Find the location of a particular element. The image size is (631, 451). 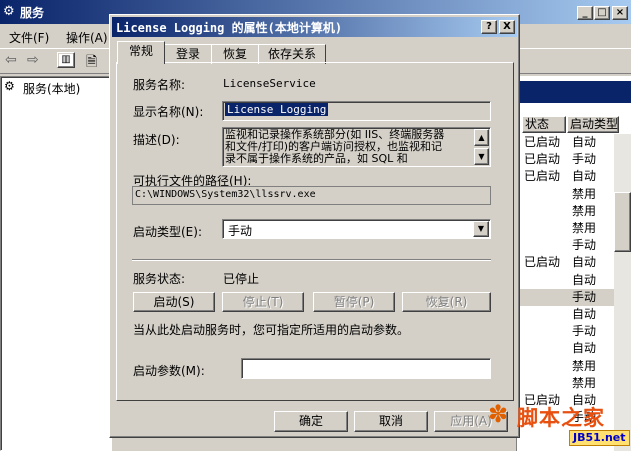

startup-params-label: 启动参数(M): is located at coordinates (169, 371).